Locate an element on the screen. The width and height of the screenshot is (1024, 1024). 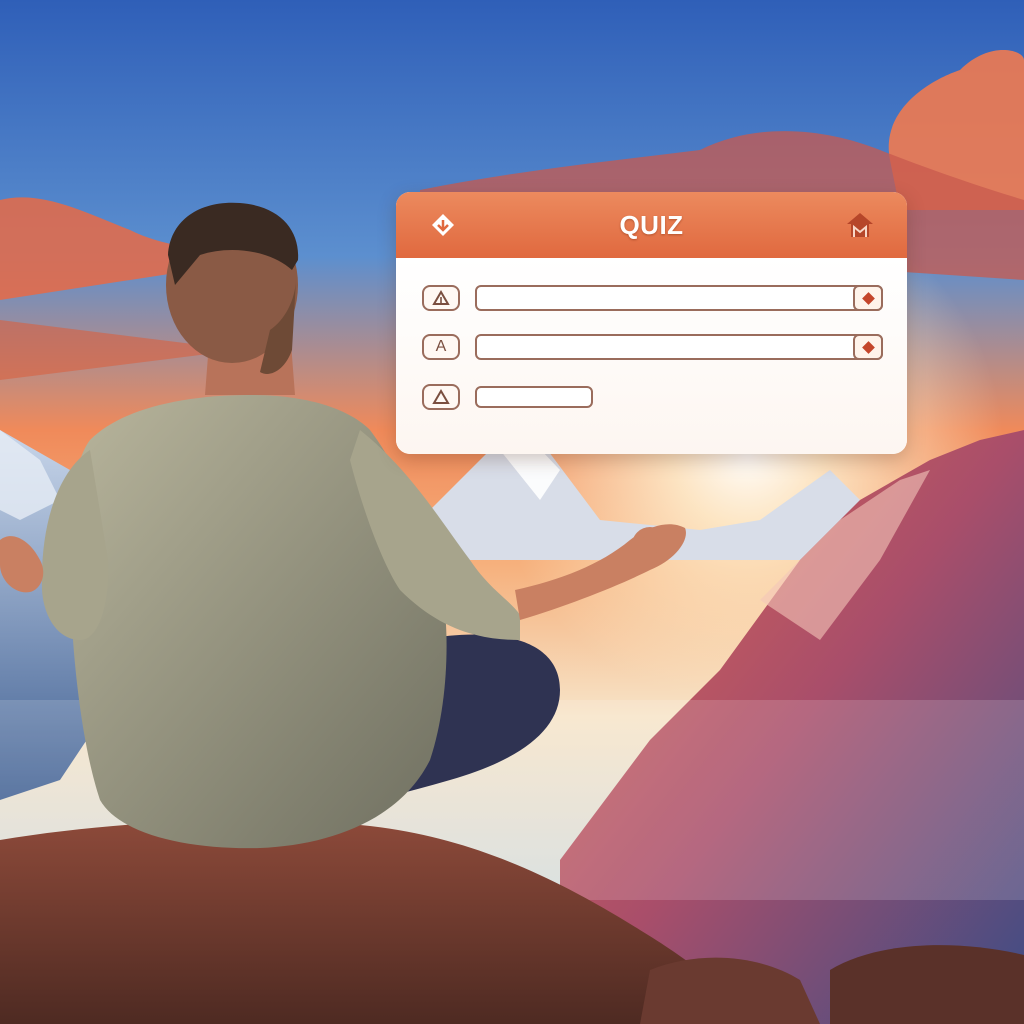
quiz-panel: QUIZ A is located at coordinates (651, 323).